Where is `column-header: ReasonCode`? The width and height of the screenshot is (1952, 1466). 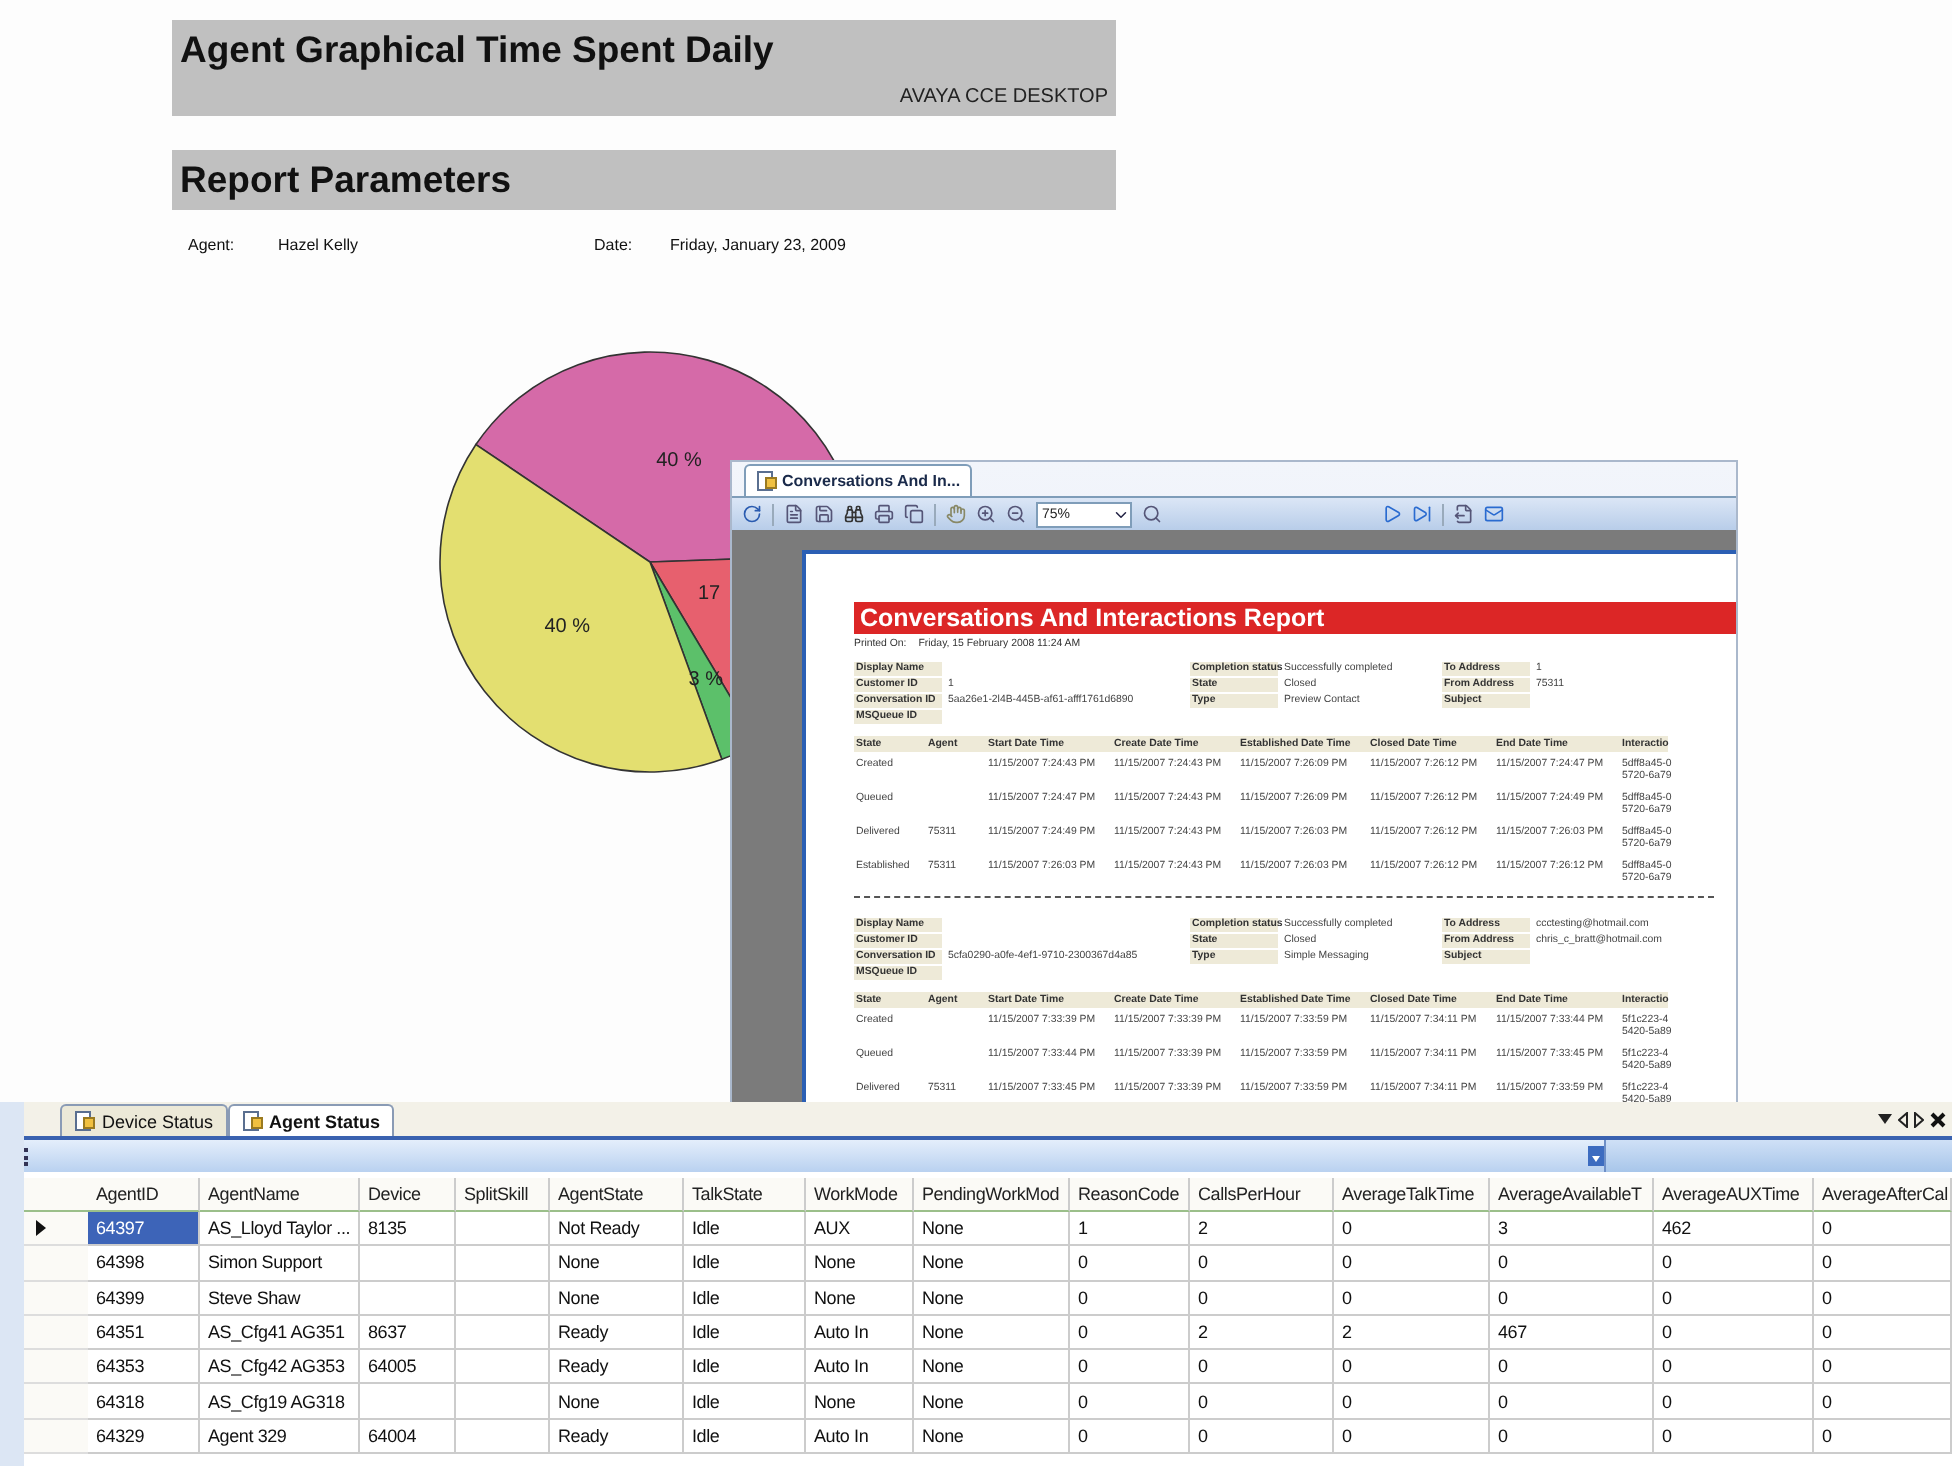 column-header: ReasonCode is located at coordinates (1130, 1195).